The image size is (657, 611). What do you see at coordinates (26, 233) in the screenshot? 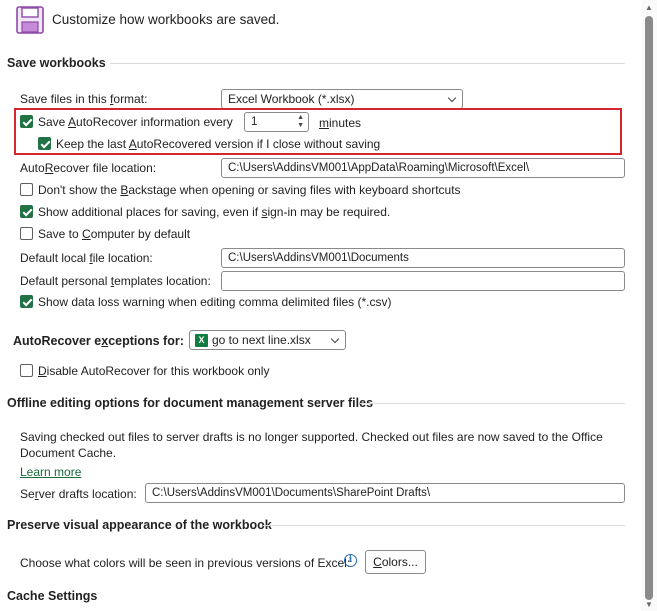
I see `save-to-computer-checkbox` at bounding box center [26, 233].